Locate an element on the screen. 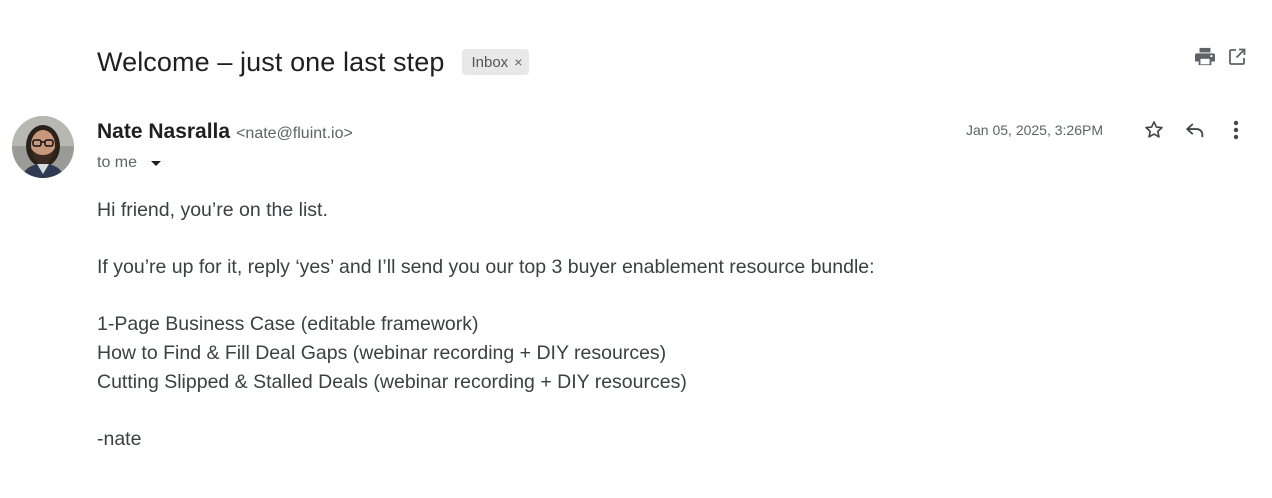 The image size is (1272, 498). recipient-text: to me is located at coordinates (117, 162).